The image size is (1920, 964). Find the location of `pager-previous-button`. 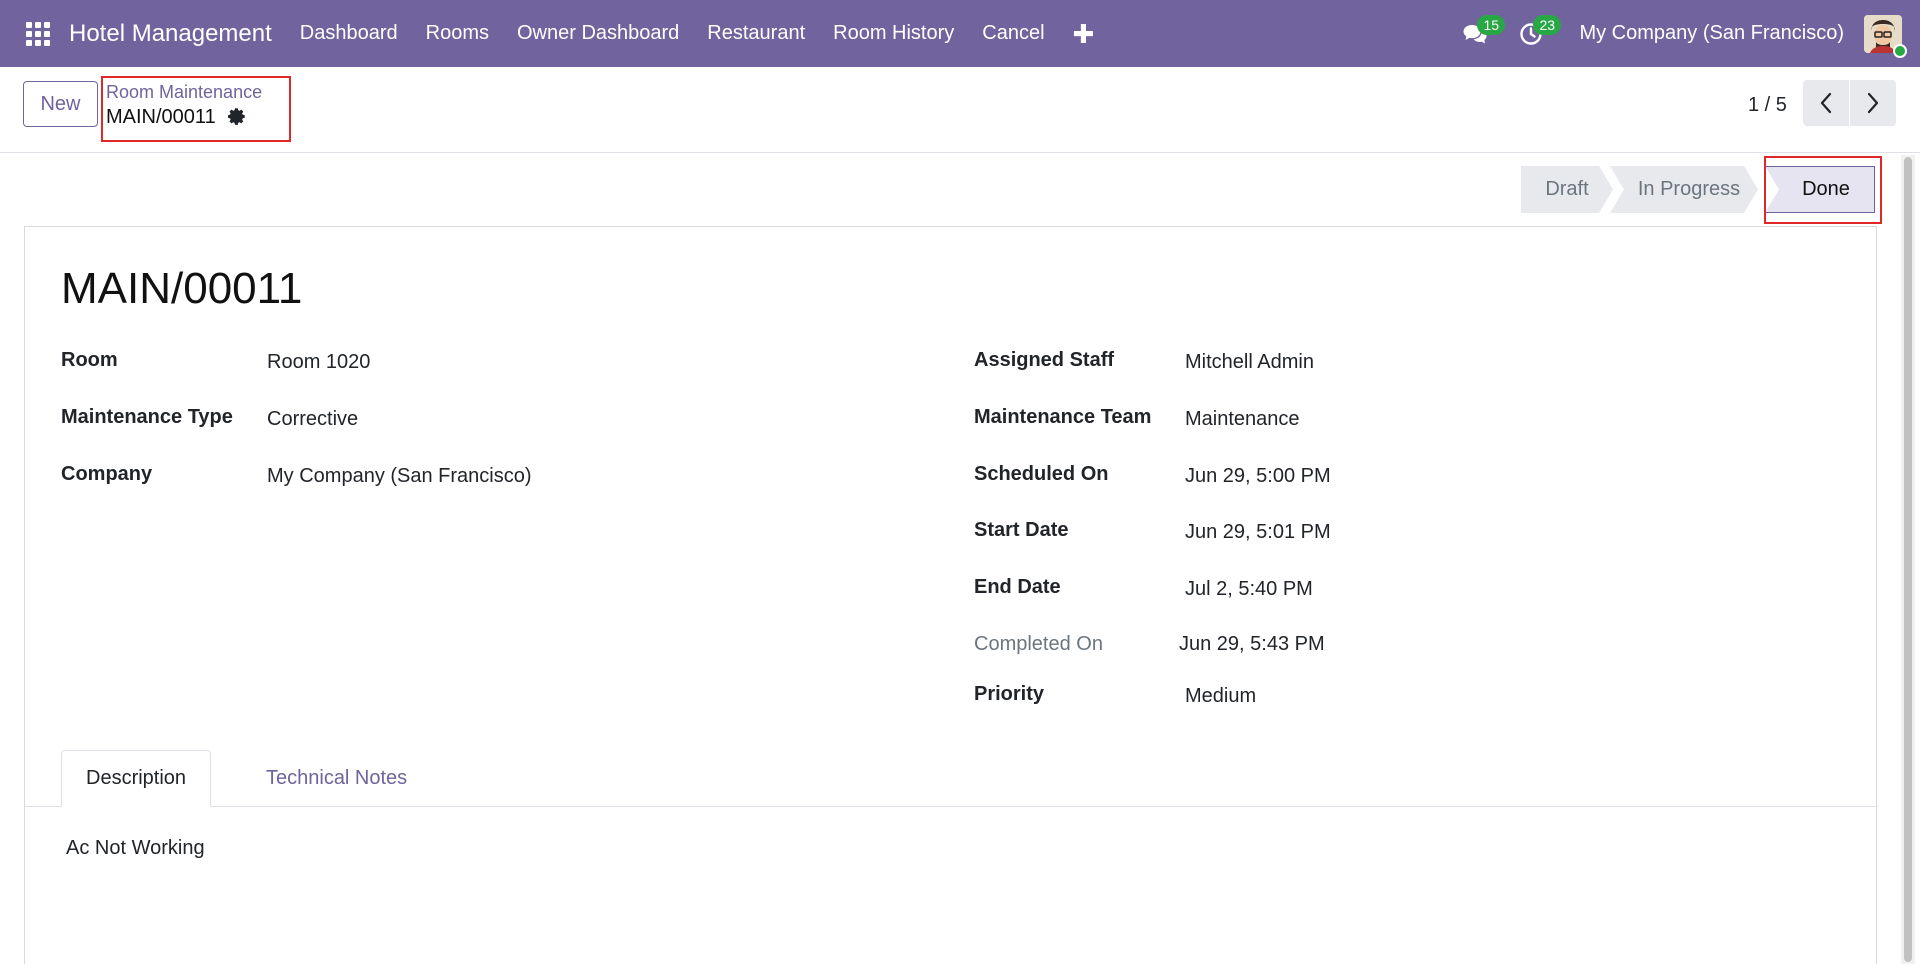

pager-previous-button is located at coordinates (1826, 103).